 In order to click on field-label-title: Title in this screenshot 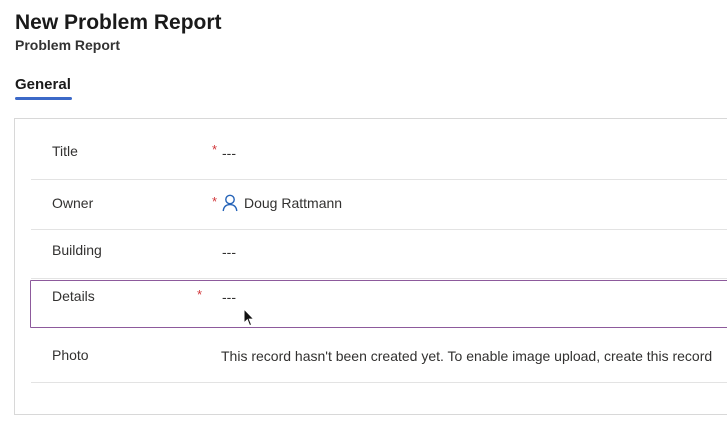, I will do `click(65, 151)`.